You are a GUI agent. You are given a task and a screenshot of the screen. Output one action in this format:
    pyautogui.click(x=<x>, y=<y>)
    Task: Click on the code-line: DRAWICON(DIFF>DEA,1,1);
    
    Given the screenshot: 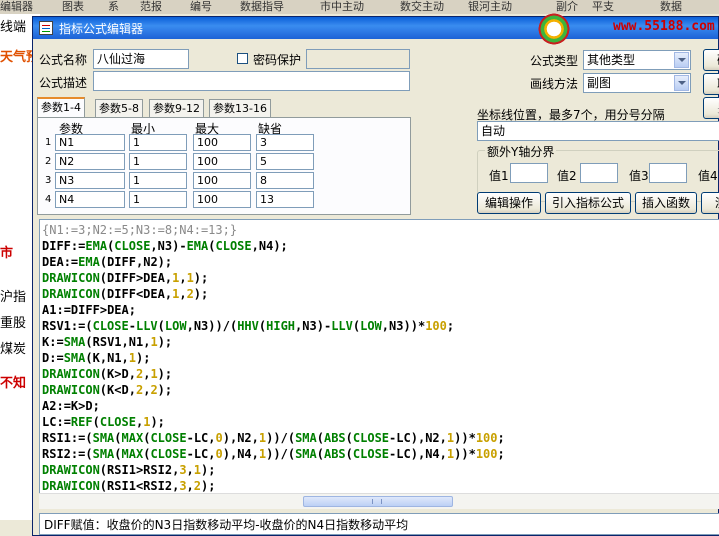 What is the action you would take?
    pyautogui.click(x=125, y=278)
    